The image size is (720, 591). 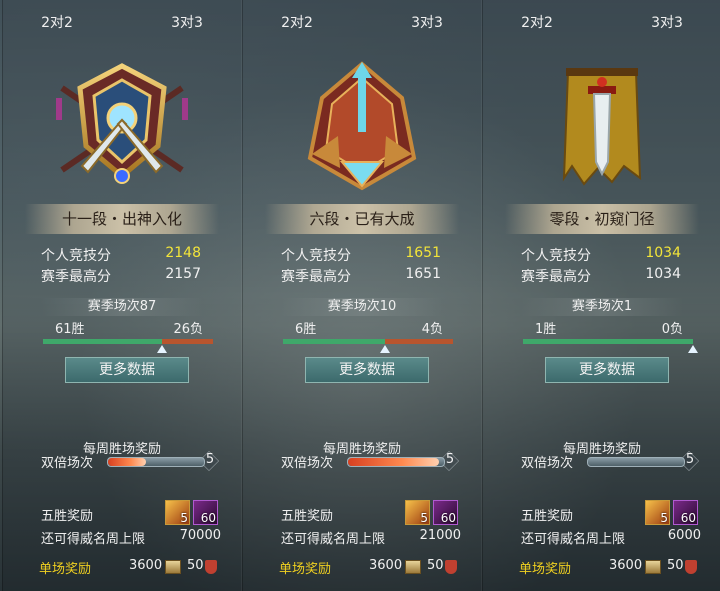 What do you see at coordinates (440, 535) in the screenshot?
I see `weekly-cap-value: 21000` at bounding box center [440, 535].